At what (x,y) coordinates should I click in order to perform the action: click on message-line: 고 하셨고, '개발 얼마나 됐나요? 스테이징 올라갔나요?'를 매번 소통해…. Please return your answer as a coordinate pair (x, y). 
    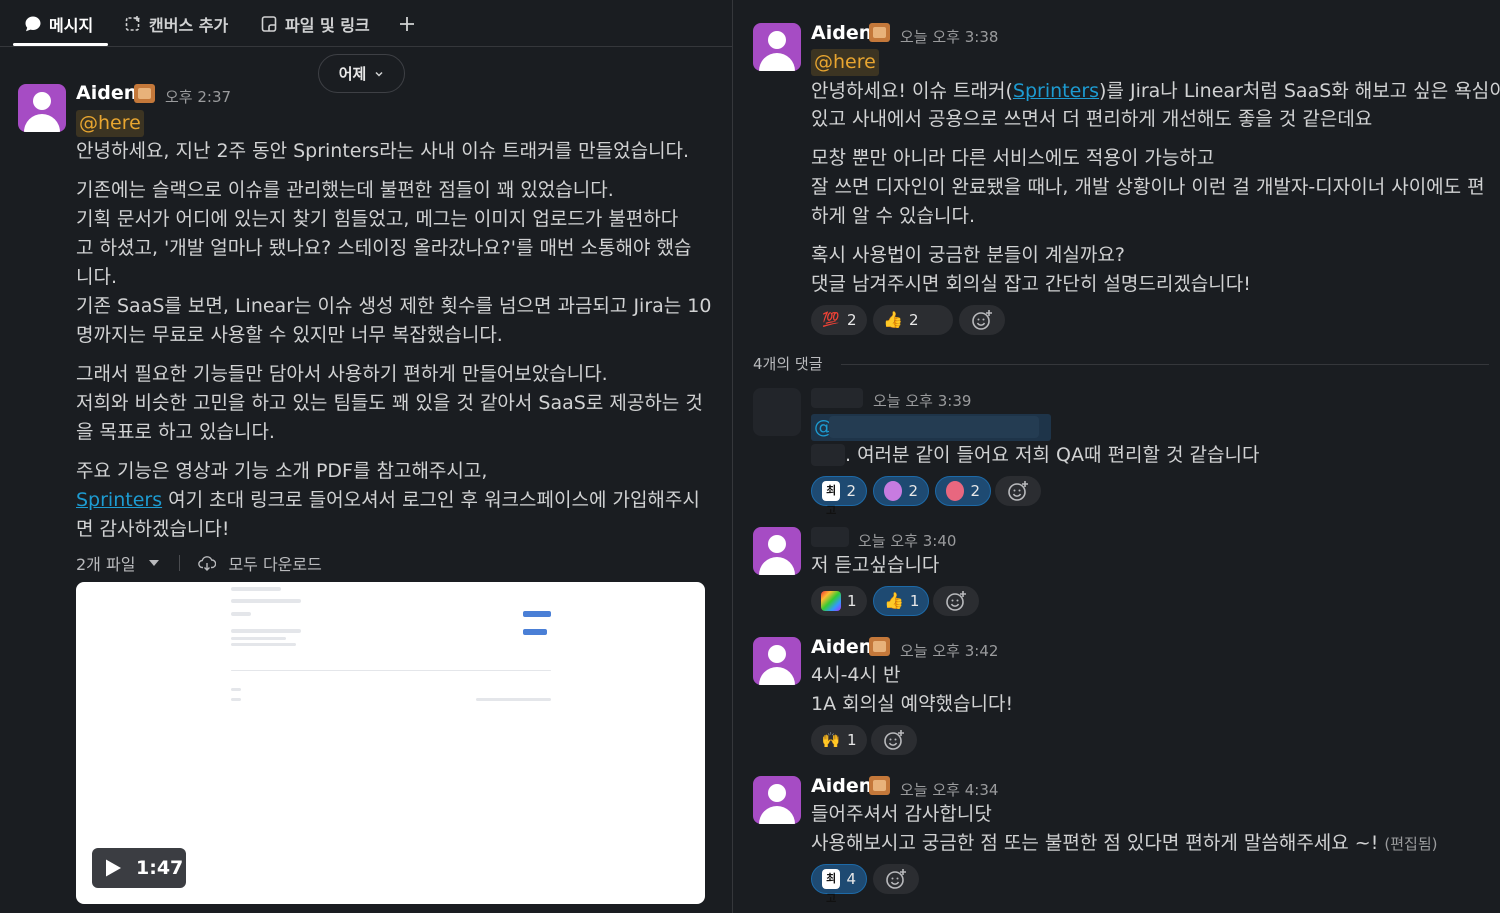
    Looking at the image, I should click on (384, 248).